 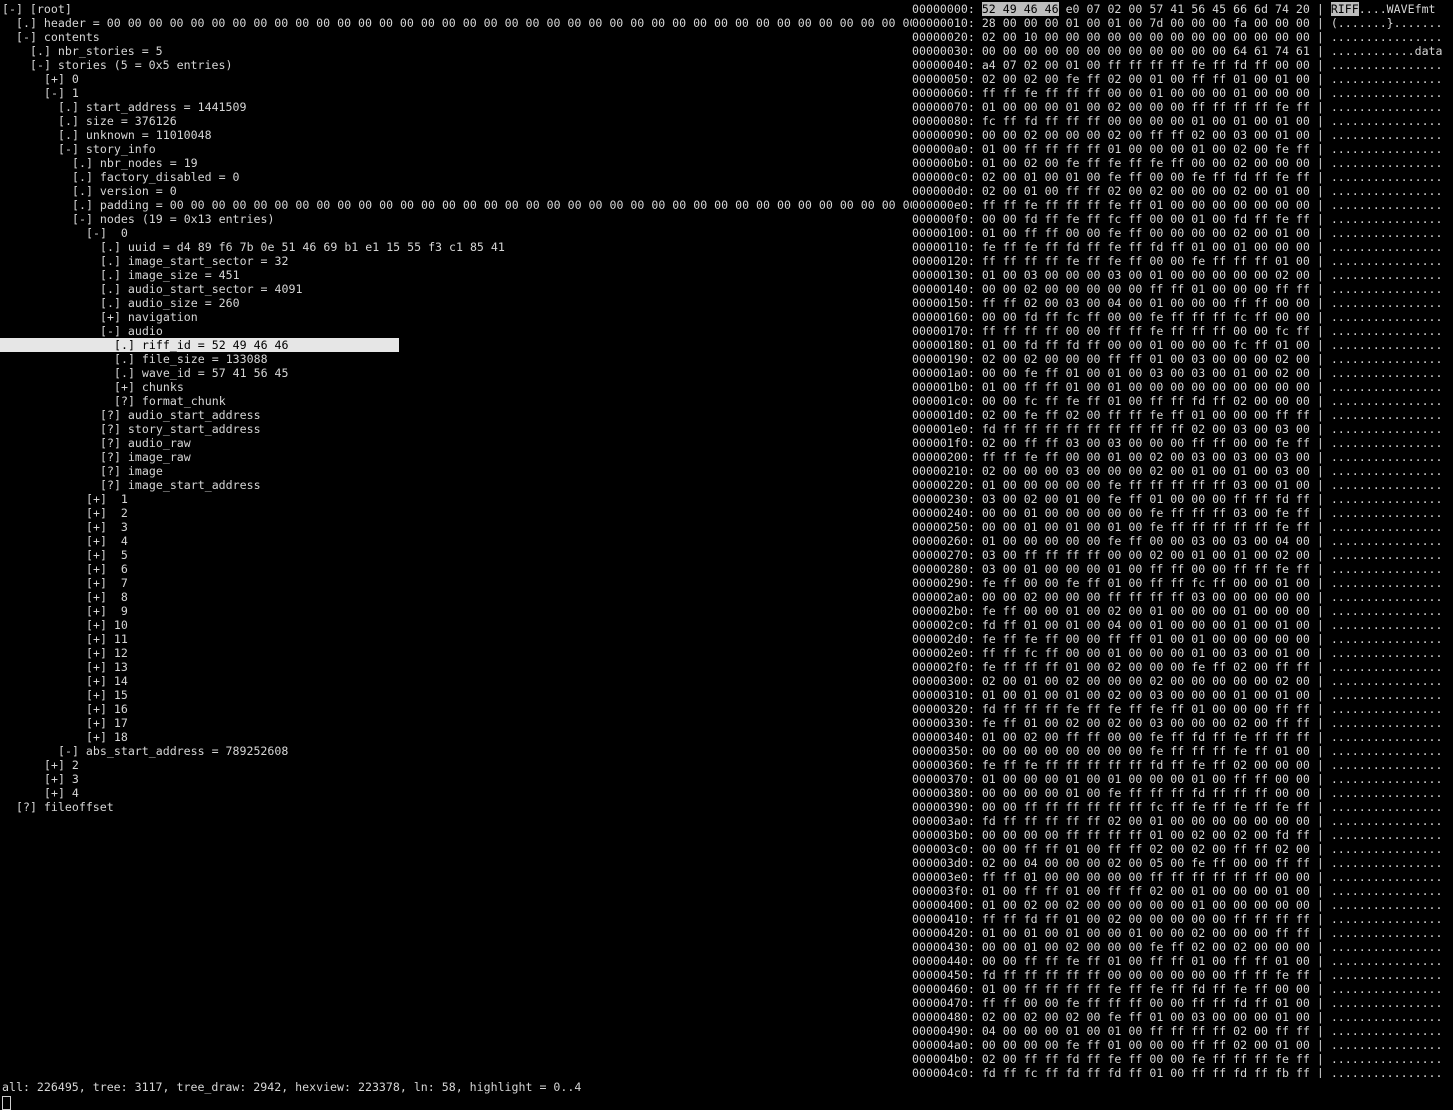 What do you see at coordinates (456, 443) in the screenshot?
I see `tree-row: [?] audio_raw` at bounding box center [456, 443].